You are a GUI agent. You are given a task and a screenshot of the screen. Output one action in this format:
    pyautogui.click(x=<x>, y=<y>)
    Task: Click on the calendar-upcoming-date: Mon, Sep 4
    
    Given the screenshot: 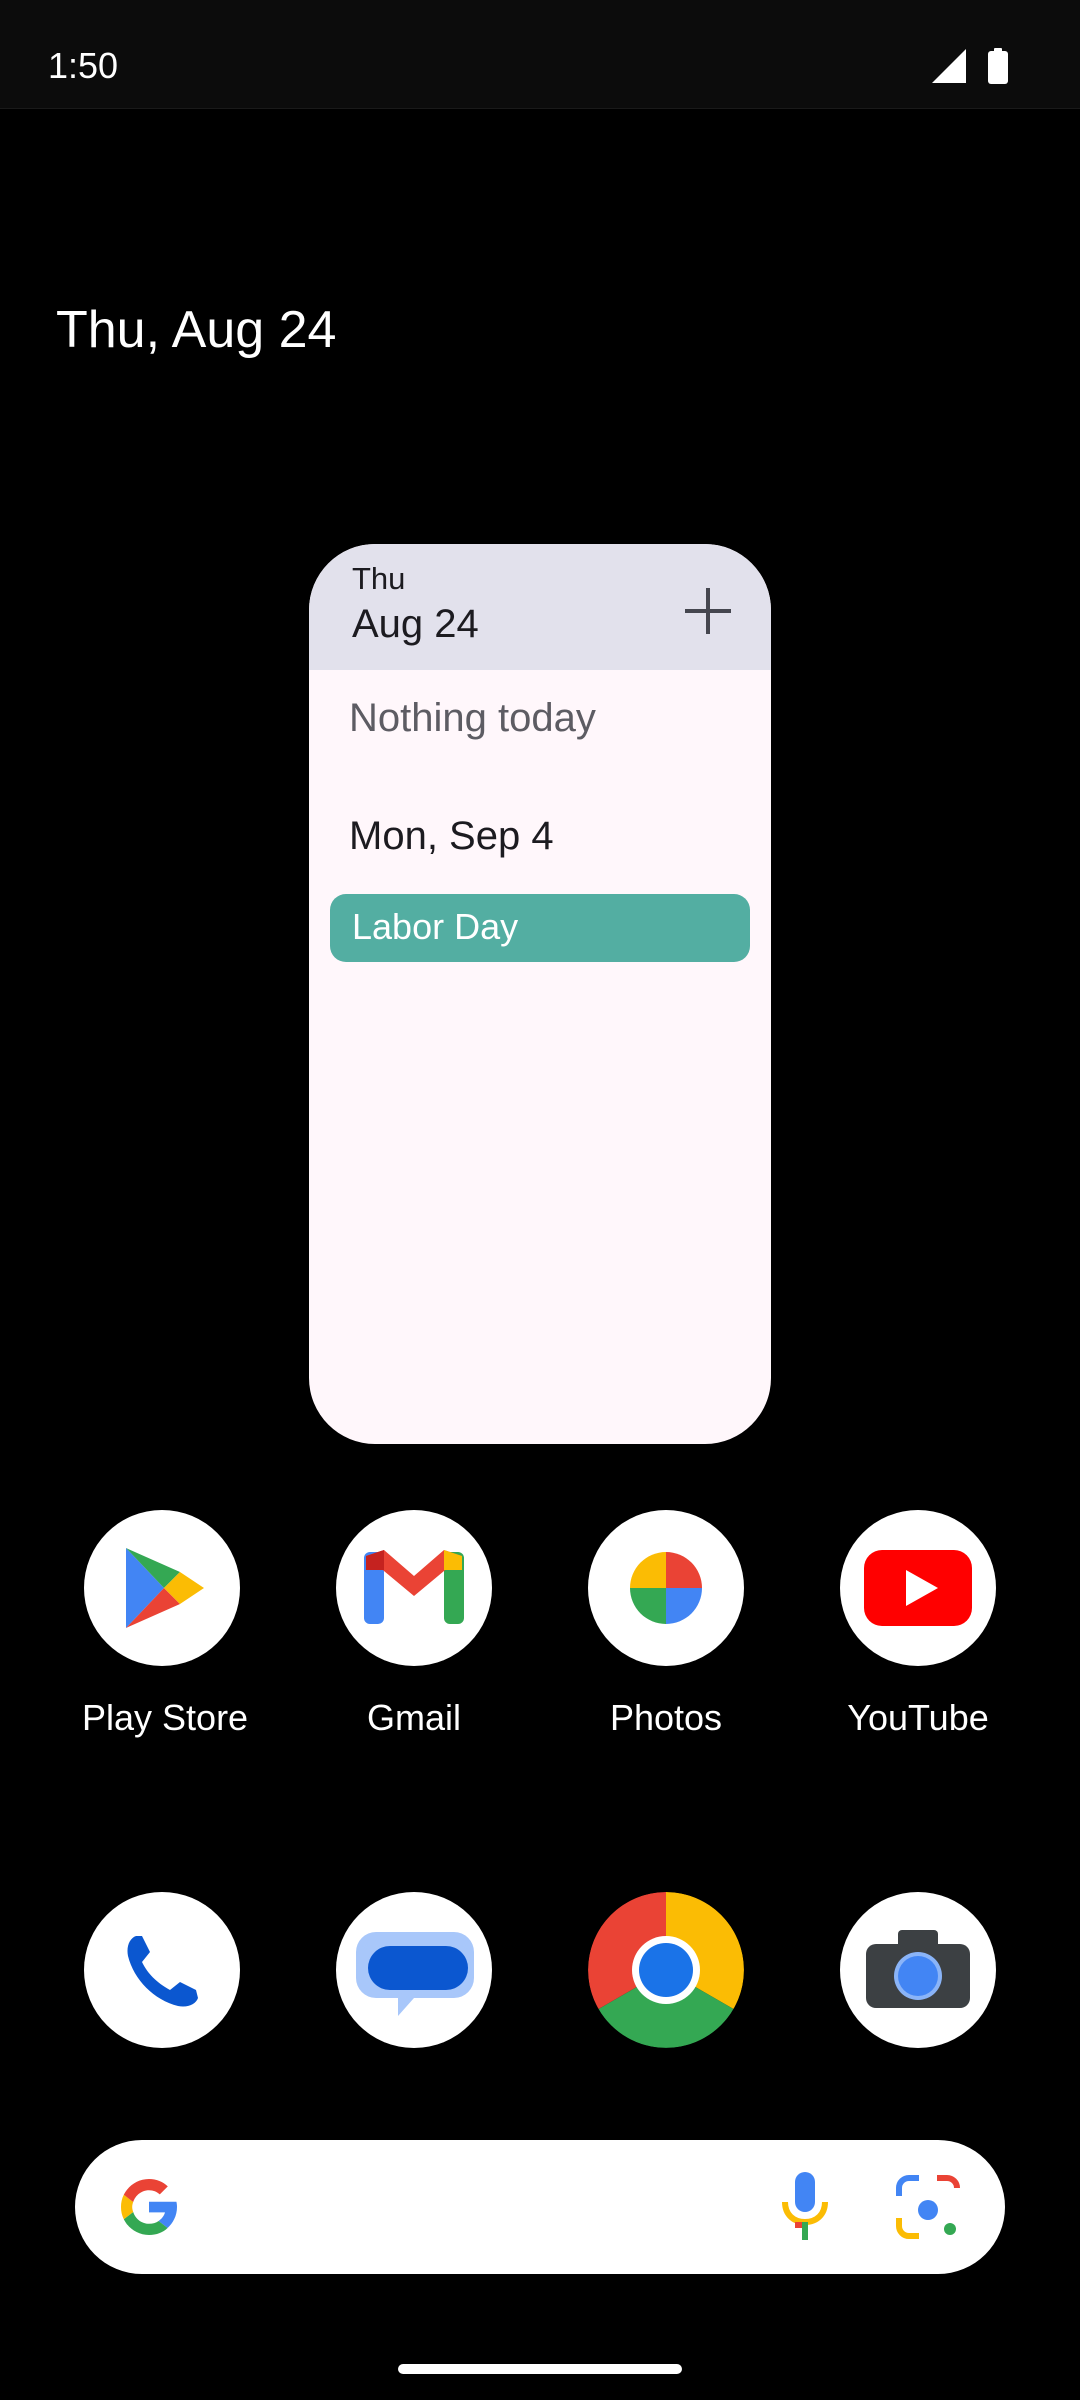 What is the action you would take?
    pyautogui.click(x=451, y=836)
    